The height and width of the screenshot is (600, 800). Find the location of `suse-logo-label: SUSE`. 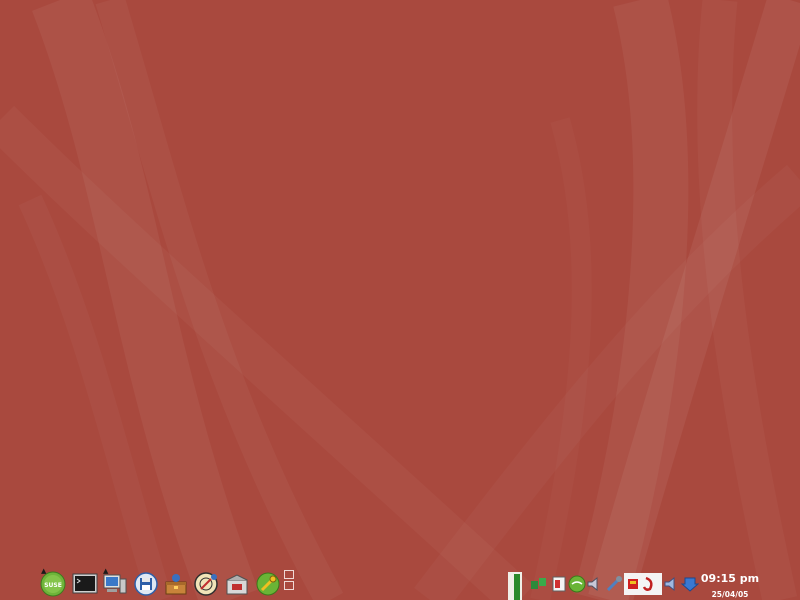

suse-logo-label: SUSE is located at coordinates (53, 585).